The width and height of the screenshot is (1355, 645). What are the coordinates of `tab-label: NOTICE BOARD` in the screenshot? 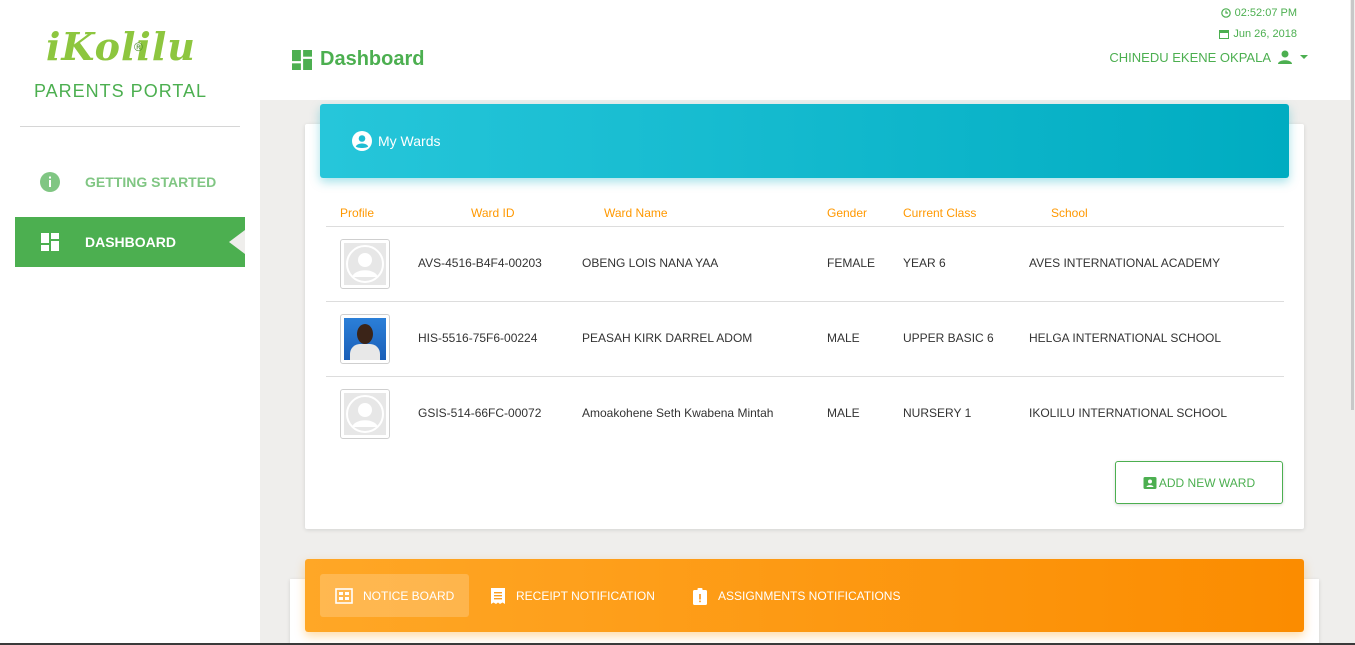 It's located at (409, 595).